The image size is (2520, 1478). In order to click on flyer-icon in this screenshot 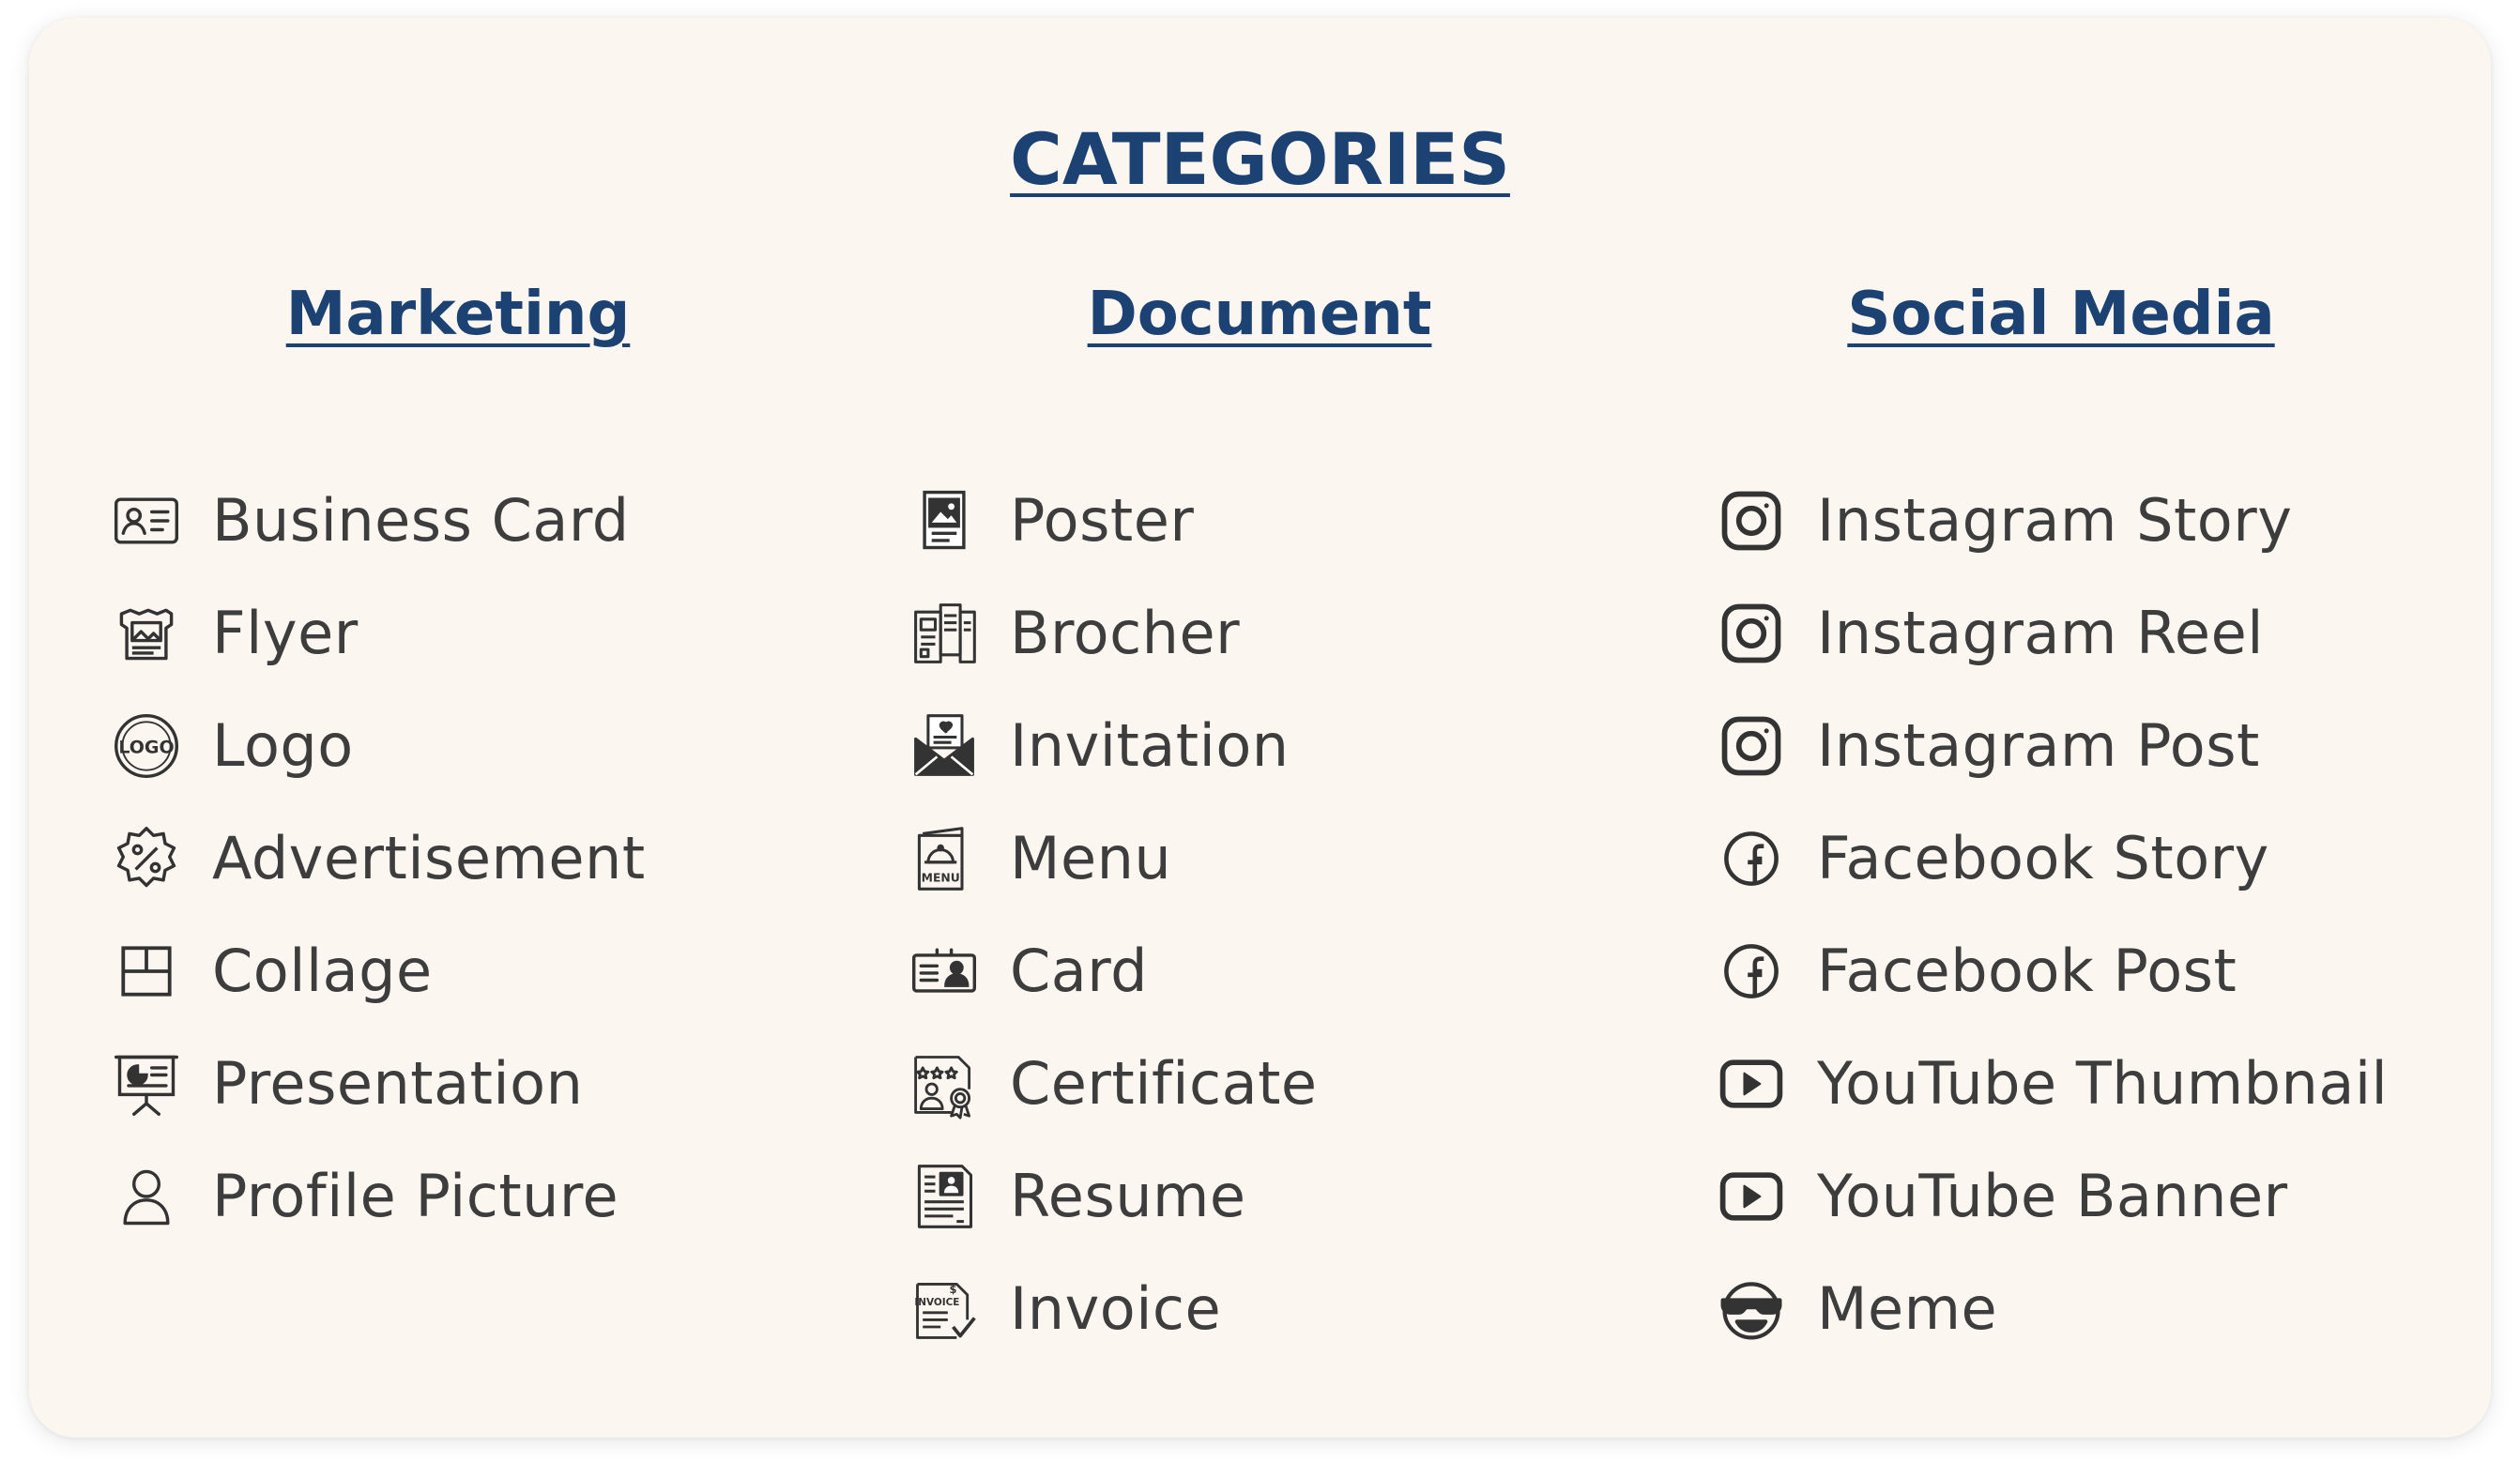, I will do `click(146, 633)`.